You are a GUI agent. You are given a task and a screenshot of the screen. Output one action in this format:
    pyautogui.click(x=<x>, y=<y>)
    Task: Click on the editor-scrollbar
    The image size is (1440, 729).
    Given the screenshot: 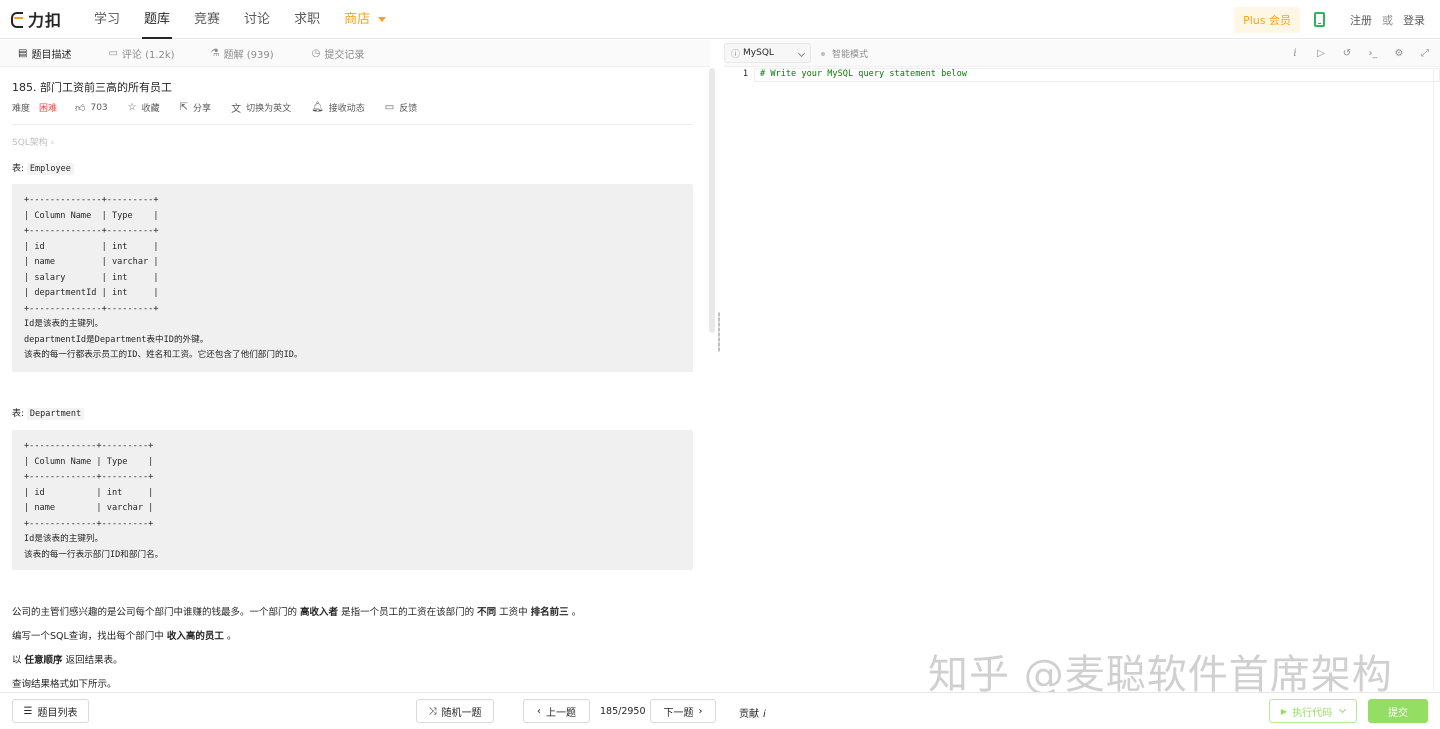 What is the action you would take?
    pyautogui.click(x=1436, y=379)
    